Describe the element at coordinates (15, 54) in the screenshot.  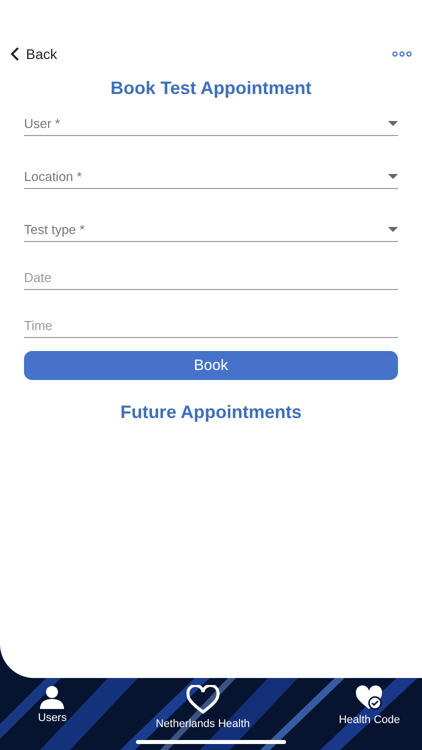
I see `chevron-left-icon` at that location.